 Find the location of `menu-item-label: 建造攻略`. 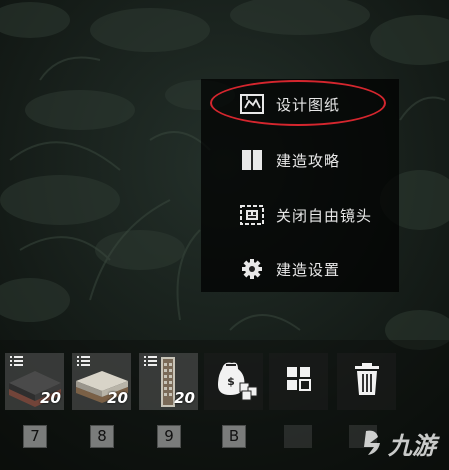

menu-item-label: 建造攻略 is located at coordinates (308, 161).